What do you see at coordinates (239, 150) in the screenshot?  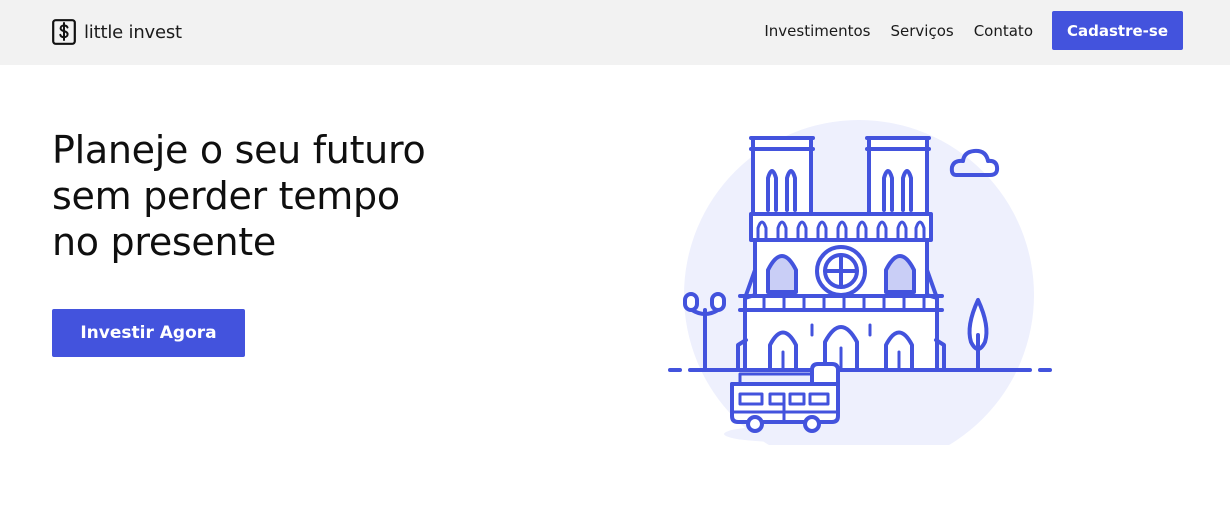 I see `hero-title-line-1: Planeje o seu futuro` at bounding box center [239, 150].